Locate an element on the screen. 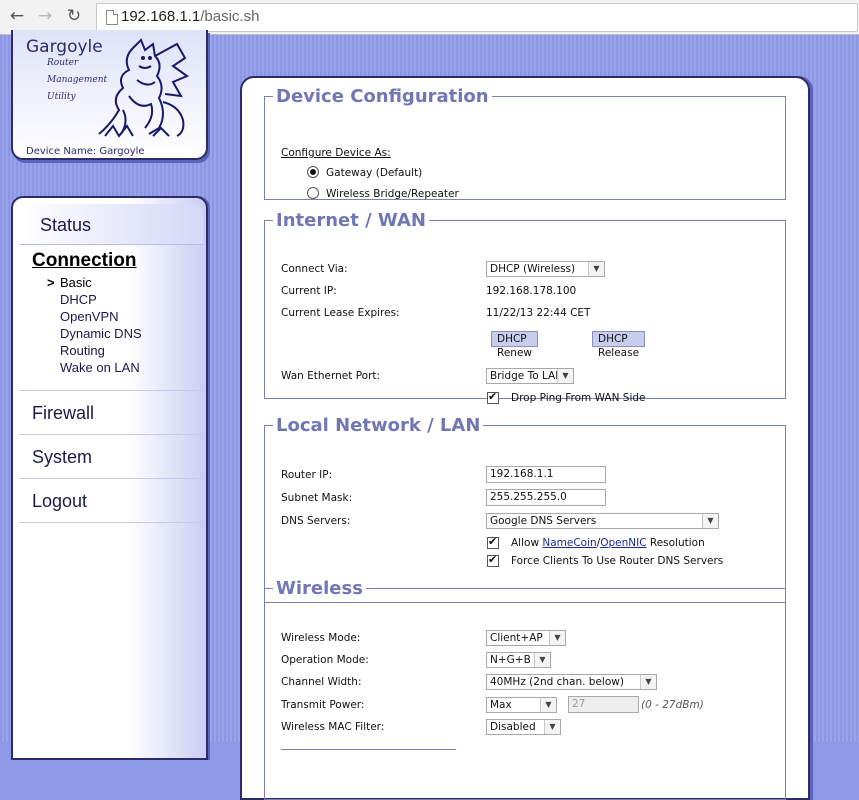  drop-ping-checkbox is located at coordinates (493, 397).